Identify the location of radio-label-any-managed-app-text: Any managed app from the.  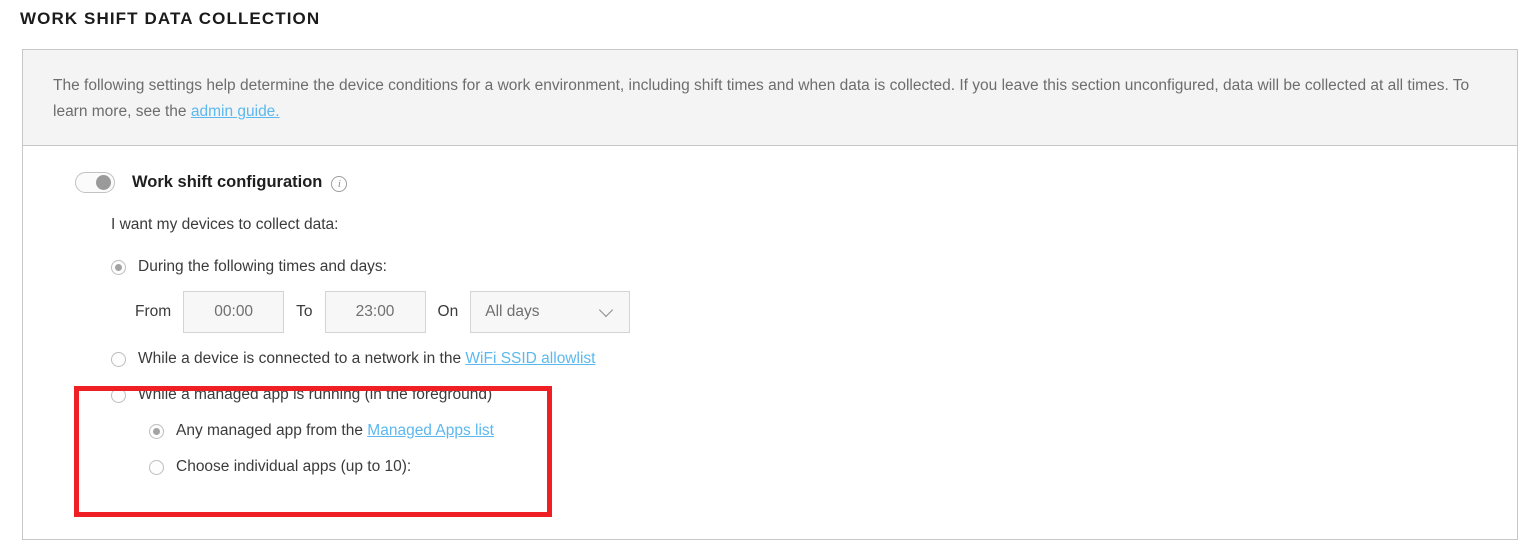
(272, 430).